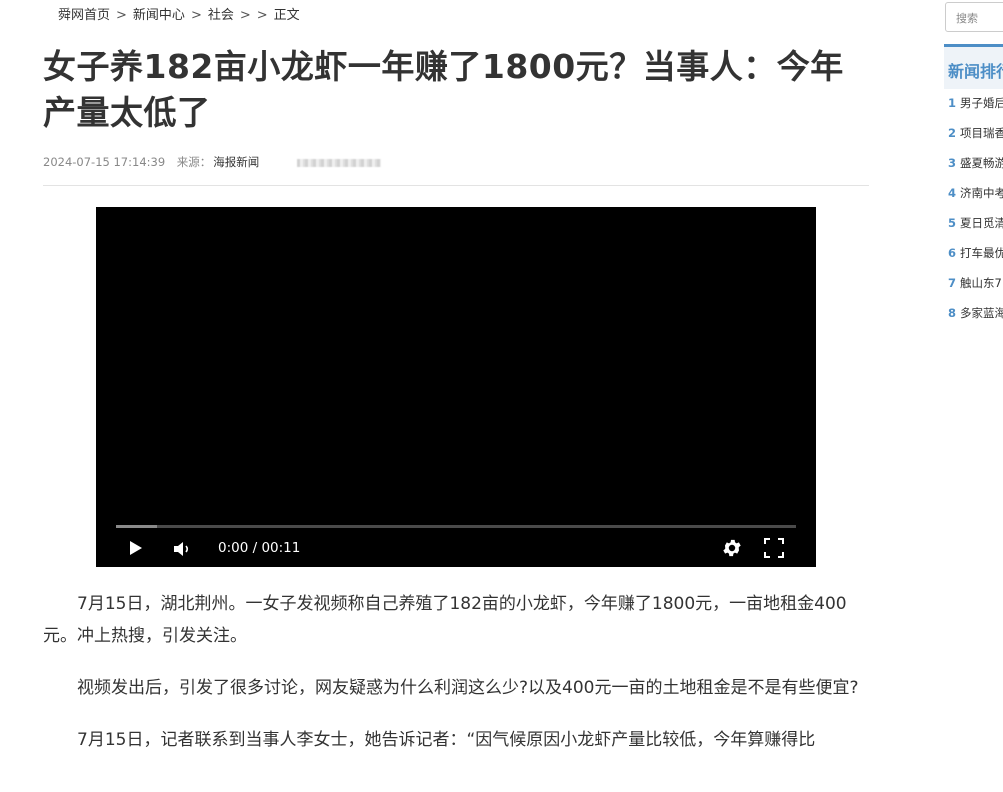 This screenshot has height=792, width=1003. I want to click on article-title: 女子养182亩小龙虾一年赚了1800元？当事人：今年产量太低了, so click(443, 89).